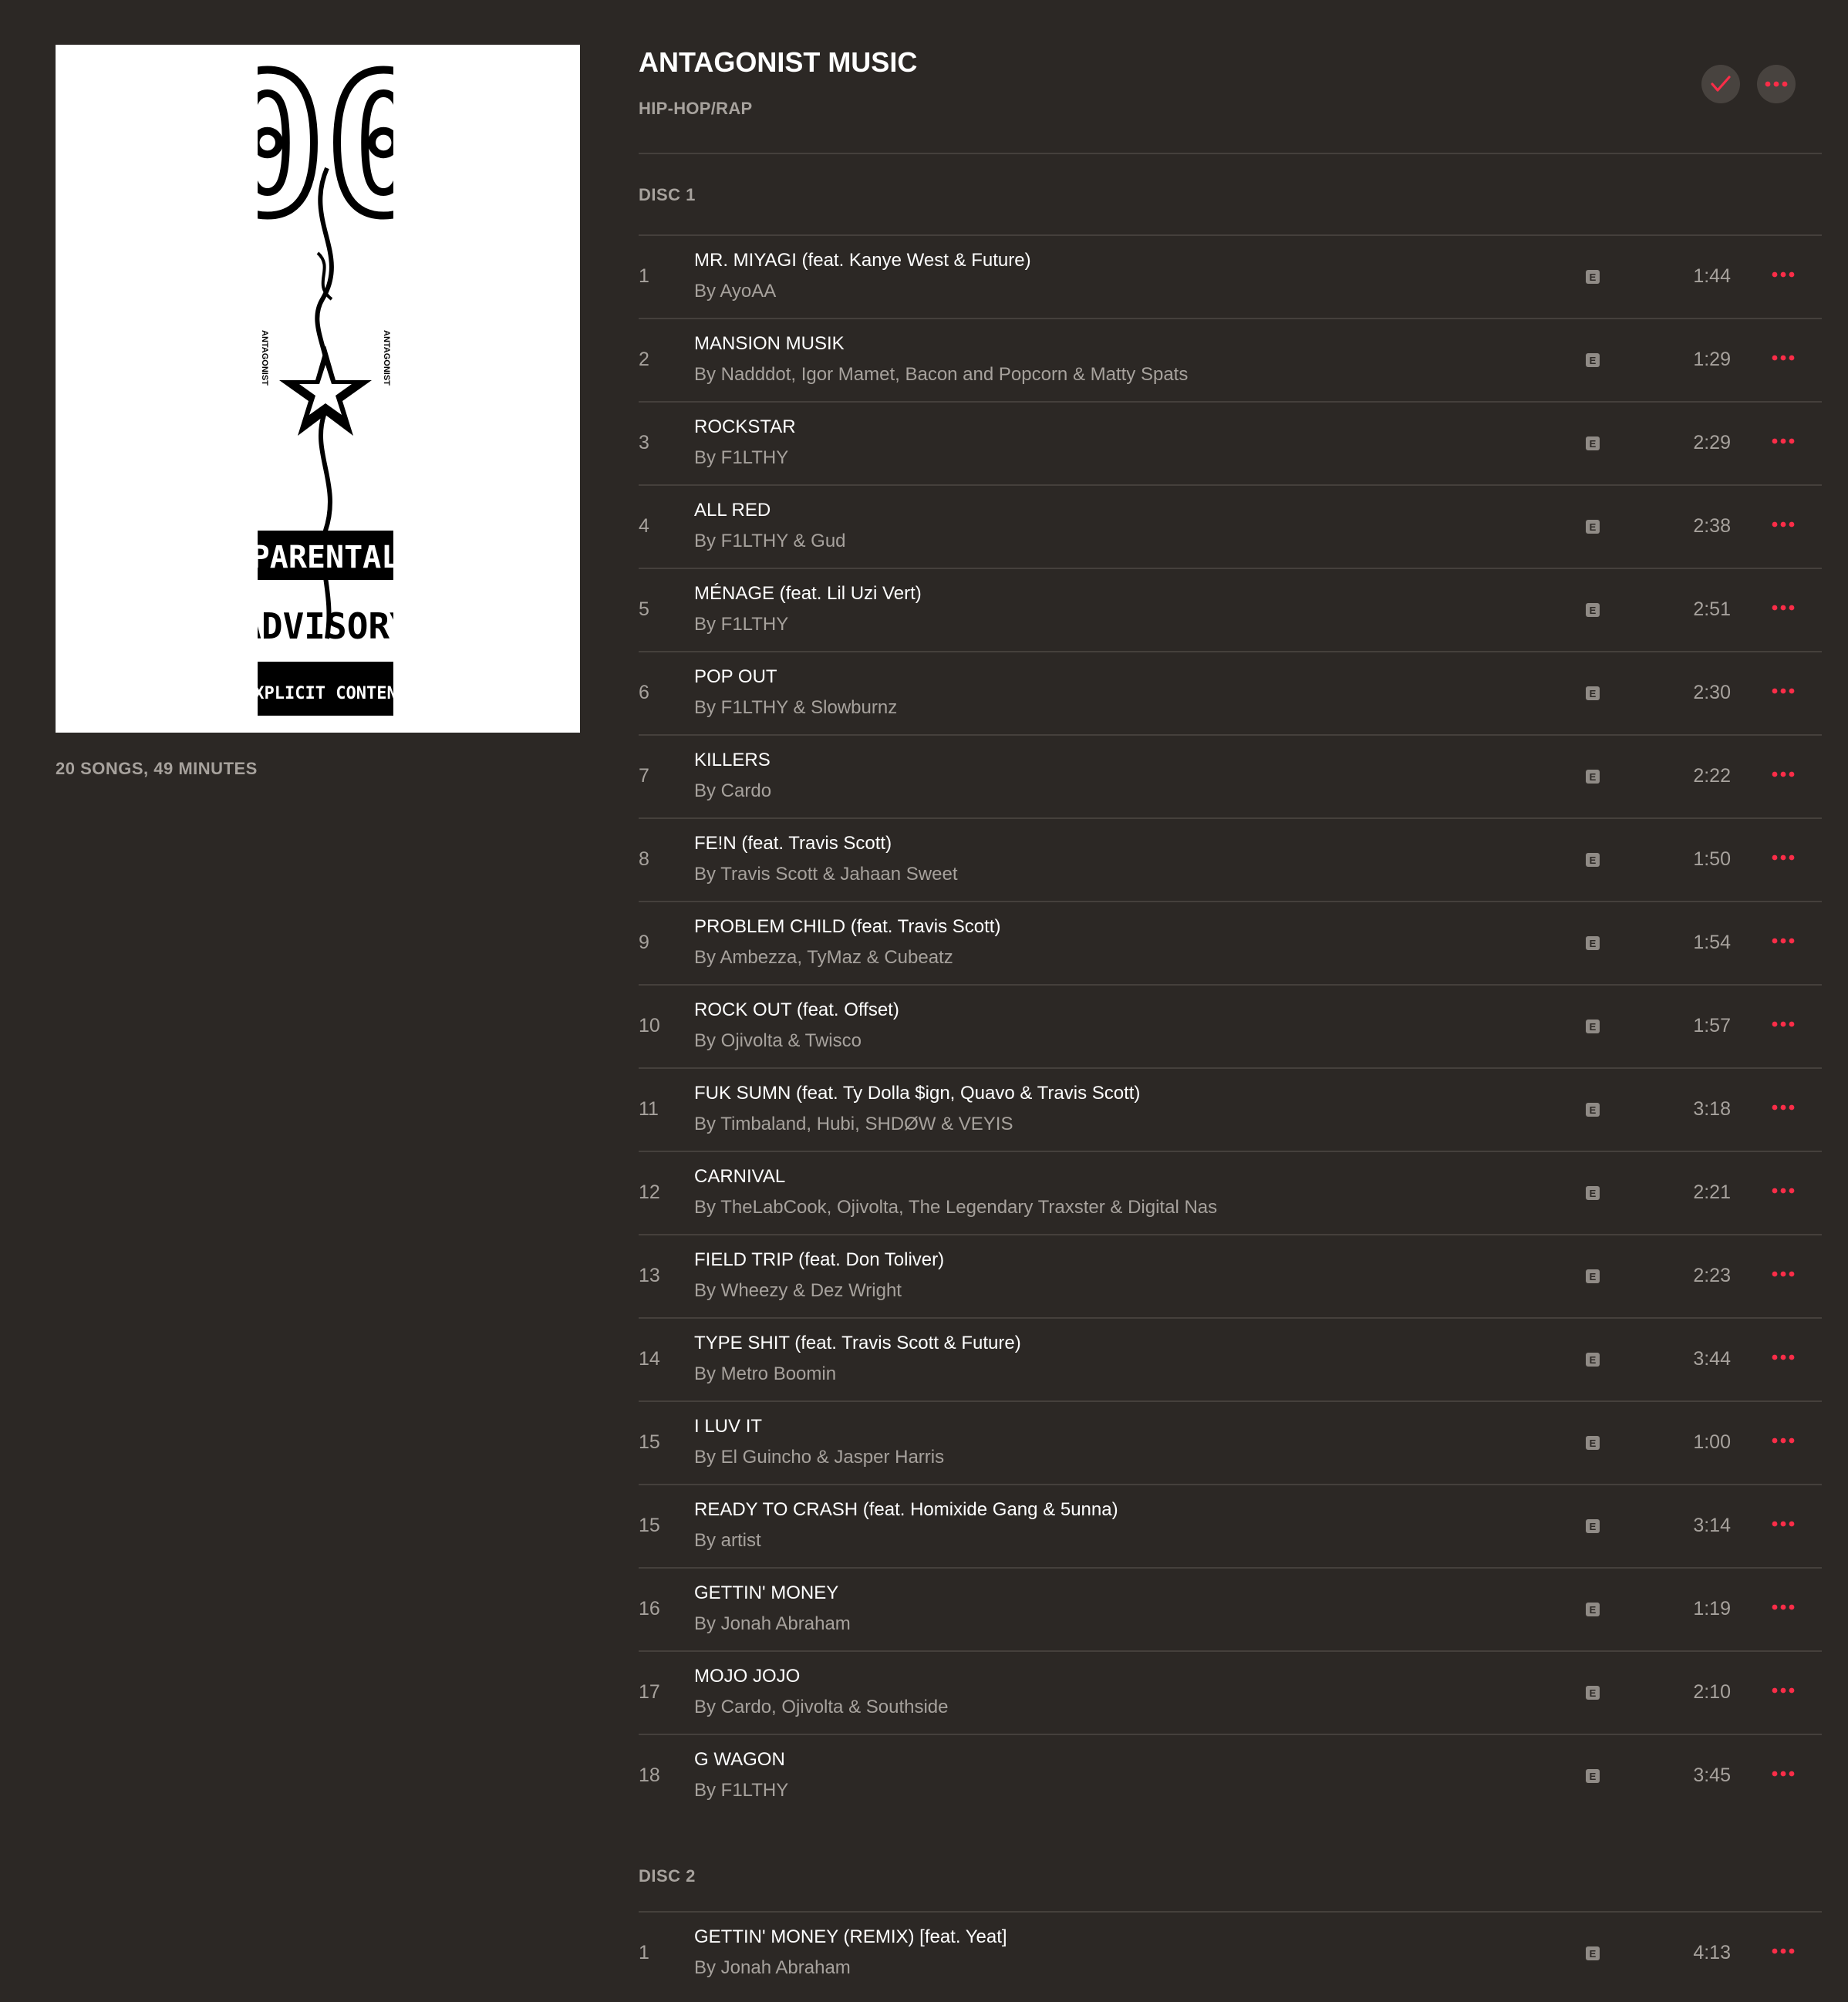 This screenshot has width=1848, height=2002. I want to click on track-artist: By artist, so click(727, 1541).